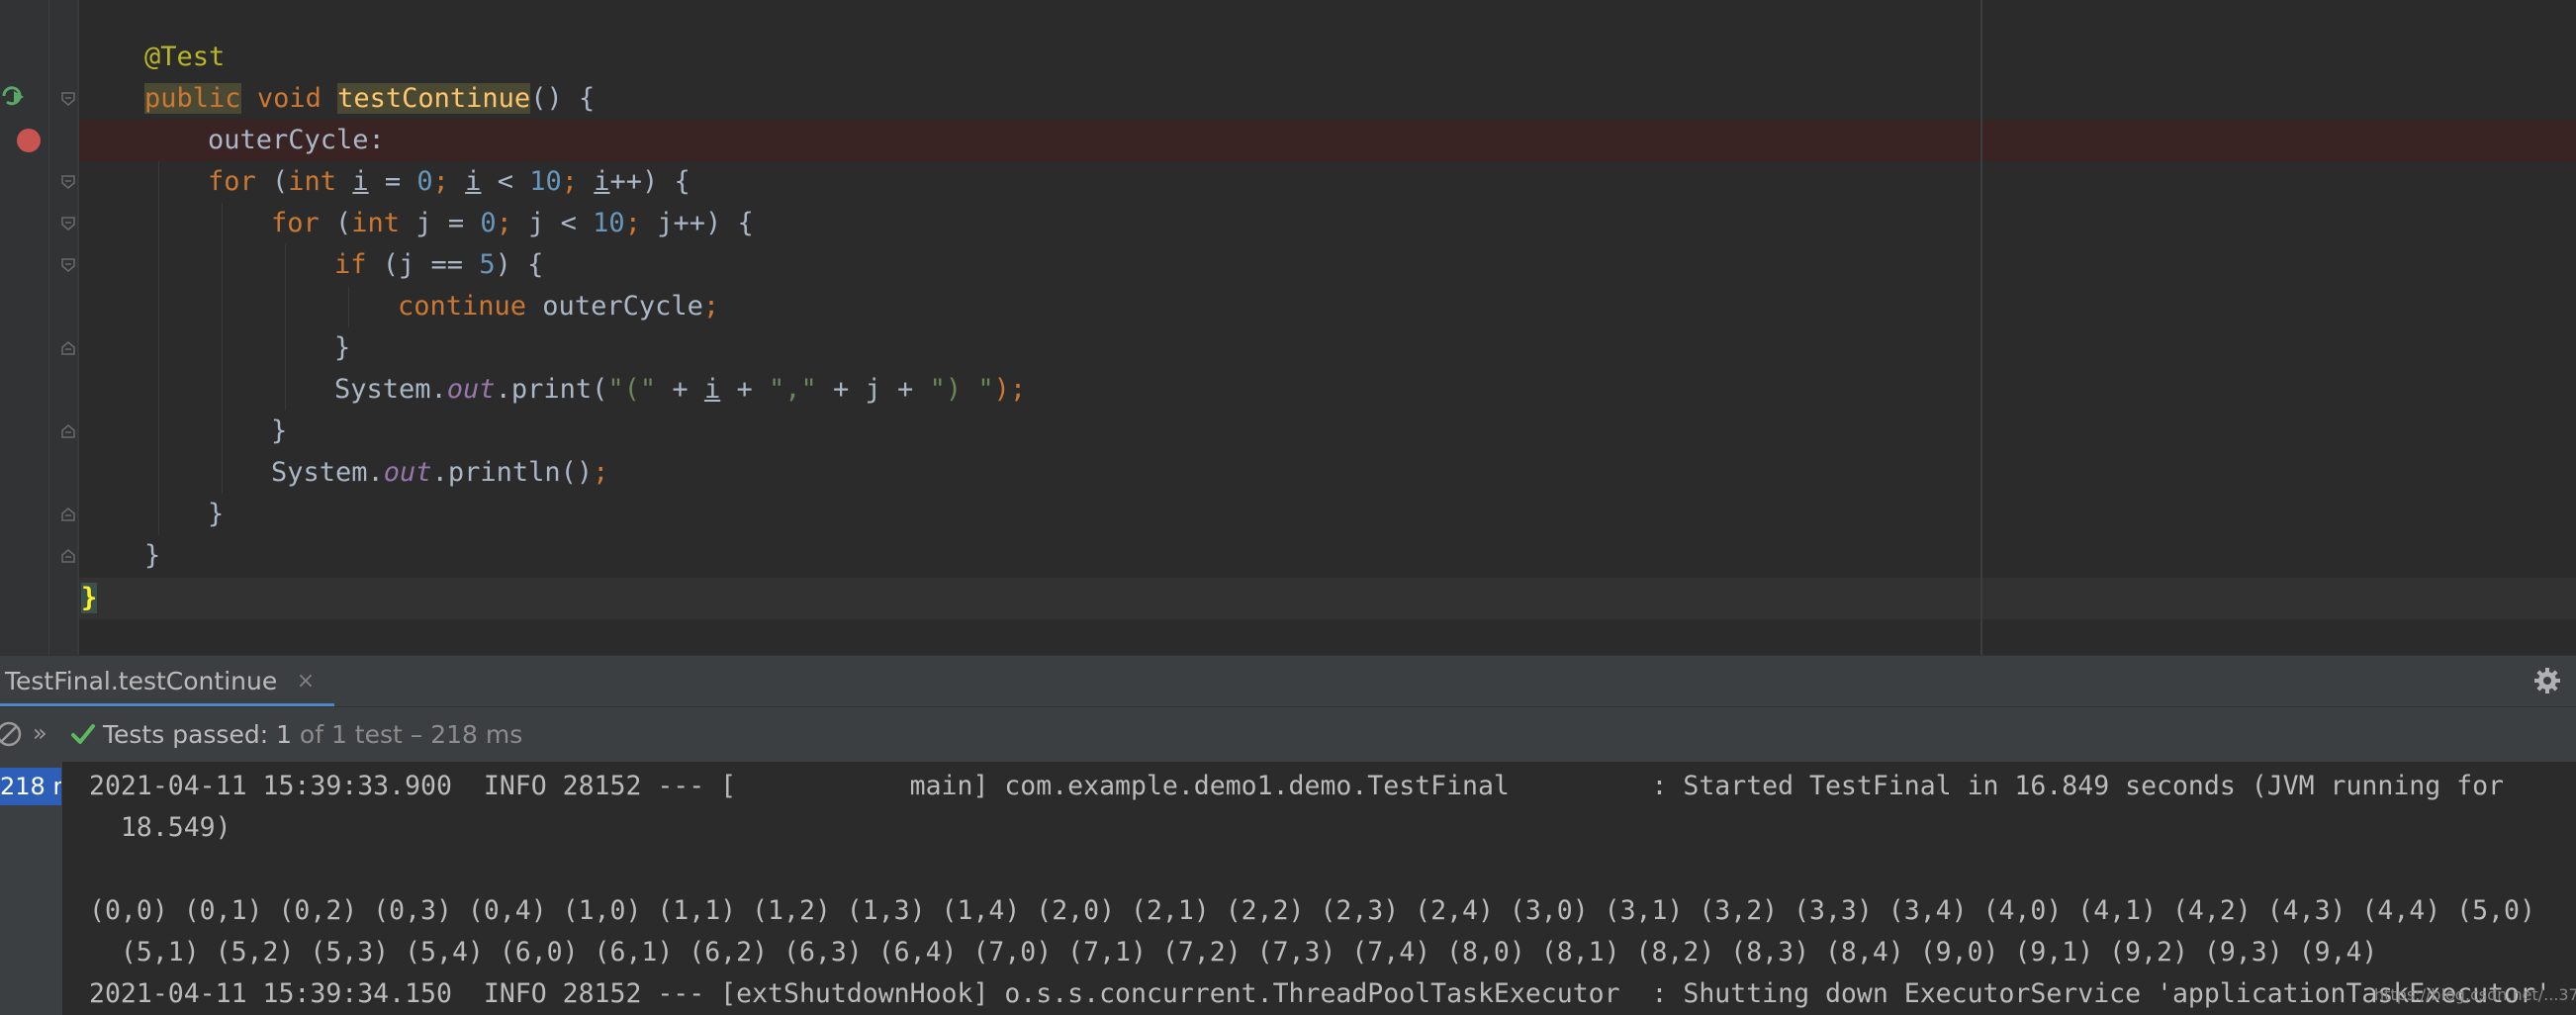 Image resolution: width=2576 pixels, height=1015 pixels. I want to click on code-token: j++) {, so click(706, 223).